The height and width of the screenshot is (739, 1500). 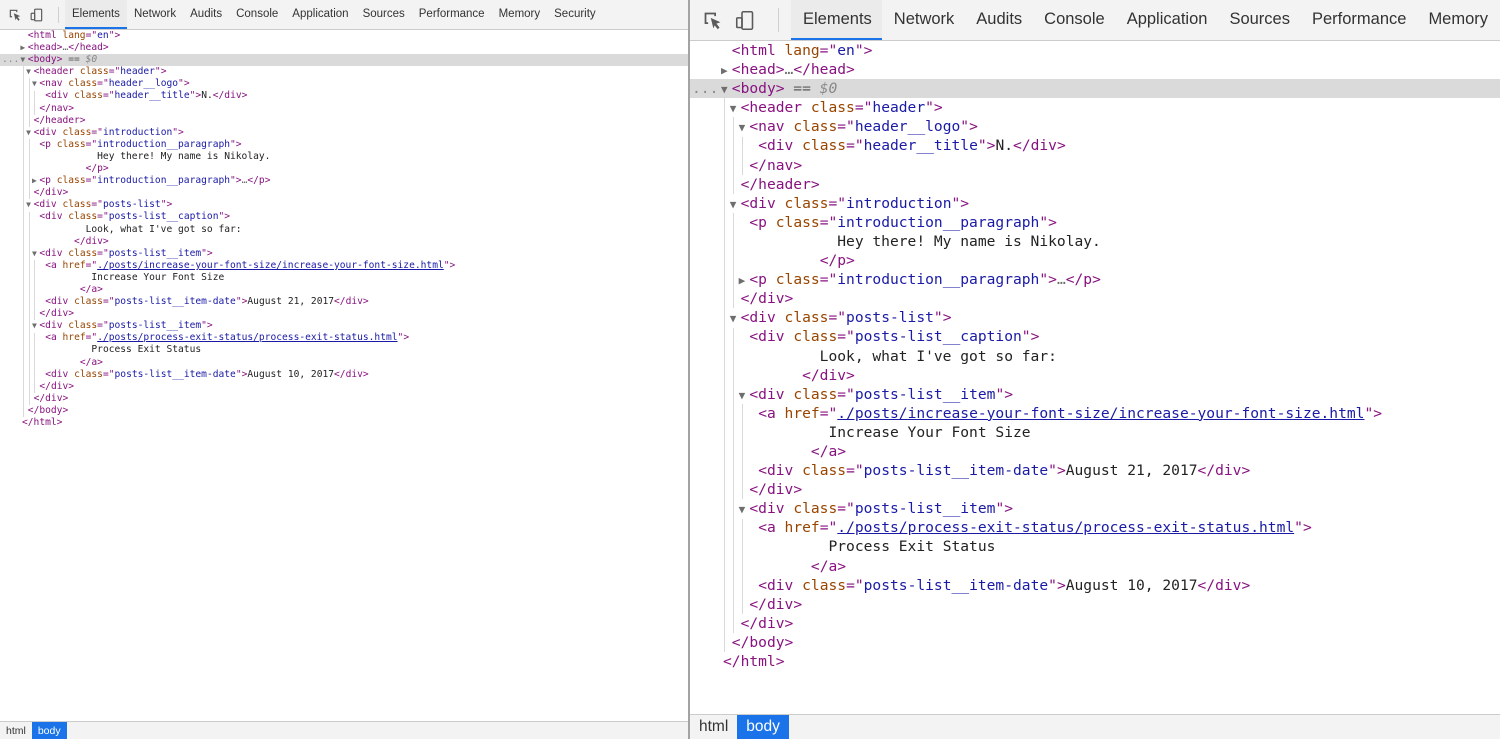 What do you see at coordinates (575, 14) in the screenshot?
I see `tab-security: Security` at bounding box center [575, 14].